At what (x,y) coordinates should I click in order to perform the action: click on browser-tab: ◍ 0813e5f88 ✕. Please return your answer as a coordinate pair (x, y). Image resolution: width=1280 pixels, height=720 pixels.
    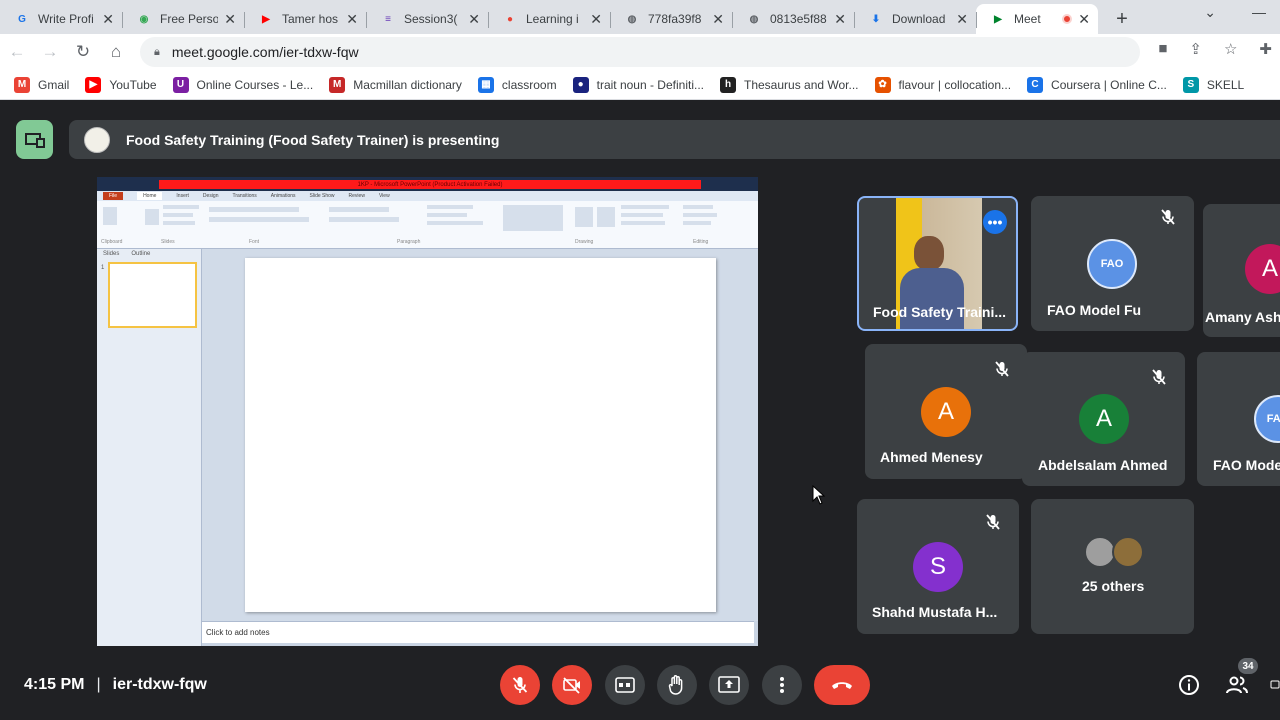
    Looking at the image, I should click on (793, 19).